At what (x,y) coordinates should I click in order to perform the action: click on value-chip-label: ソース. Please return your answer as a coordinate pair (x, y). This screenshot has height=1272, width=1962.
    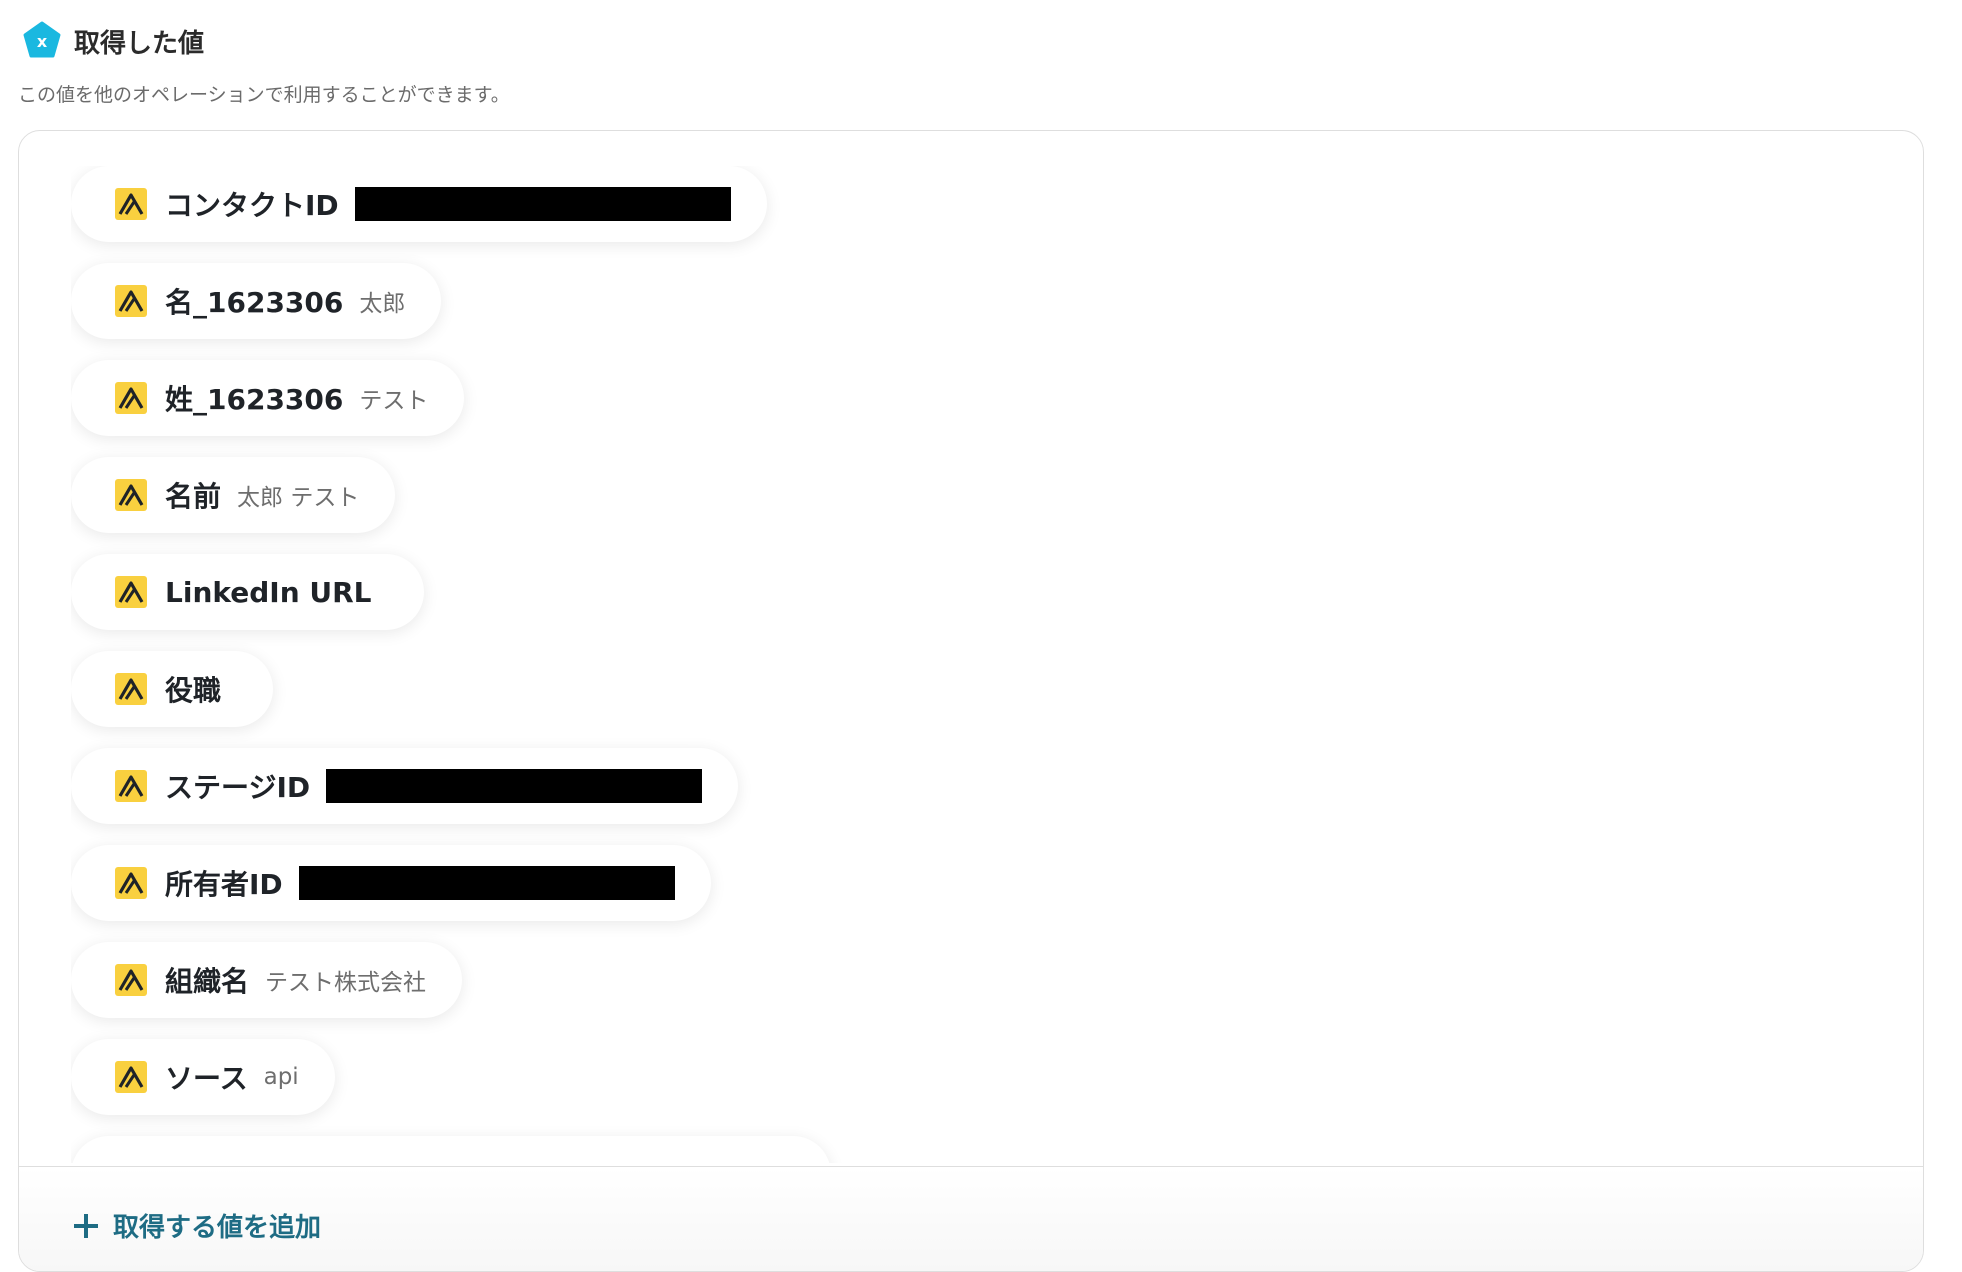
    Looking at the image, I should click on (206, 1078).